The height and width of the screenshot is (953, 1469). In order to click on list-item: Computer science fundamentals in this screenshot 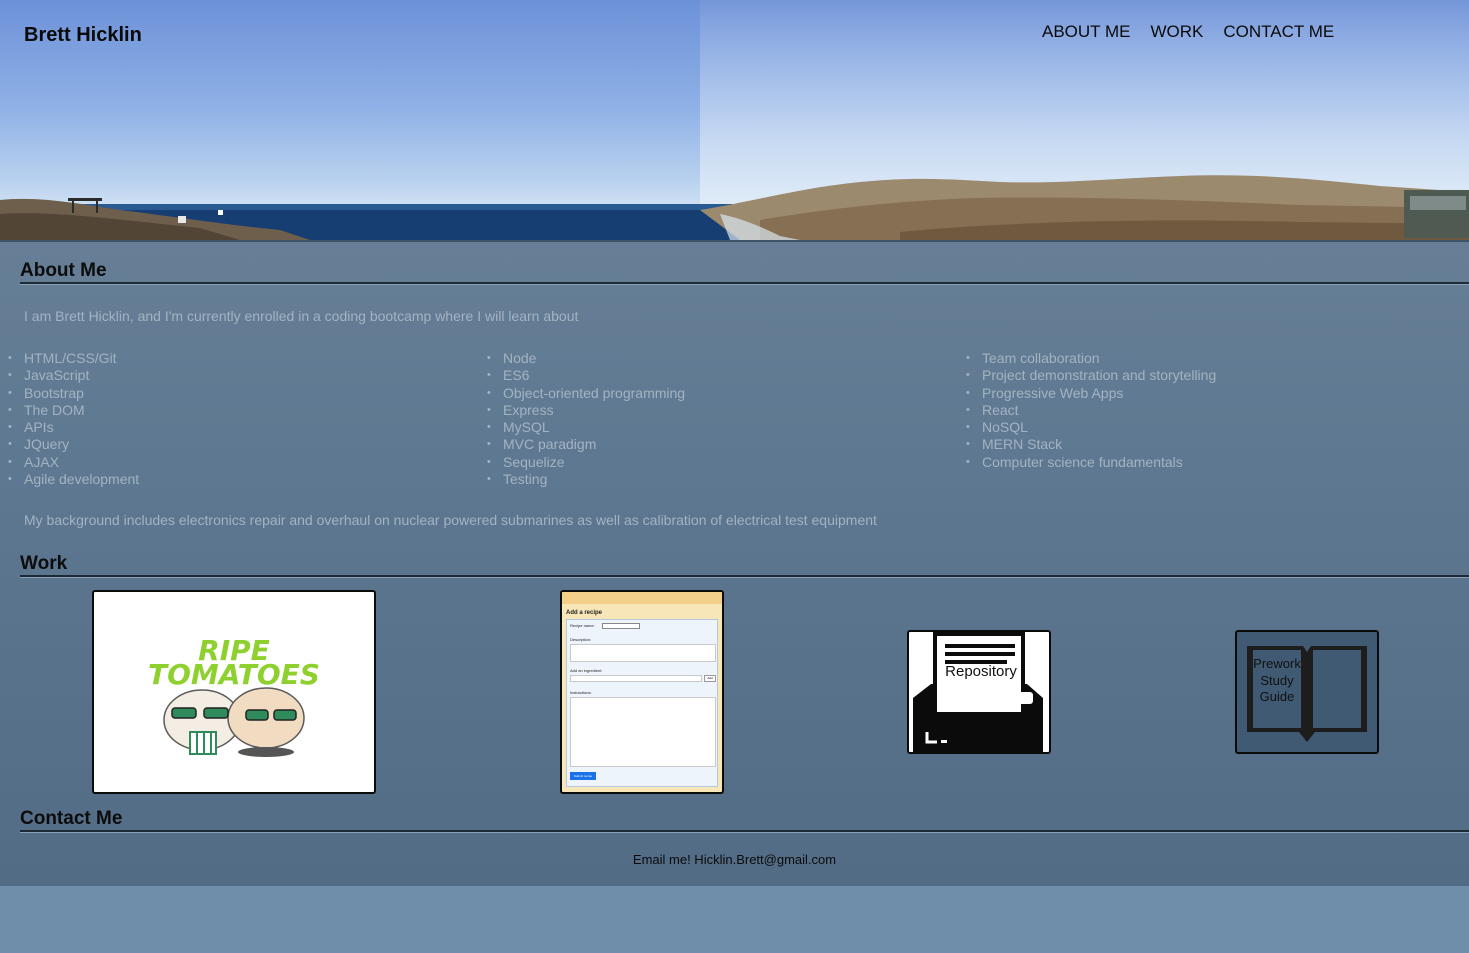, I will do `click(1091, 463)`.